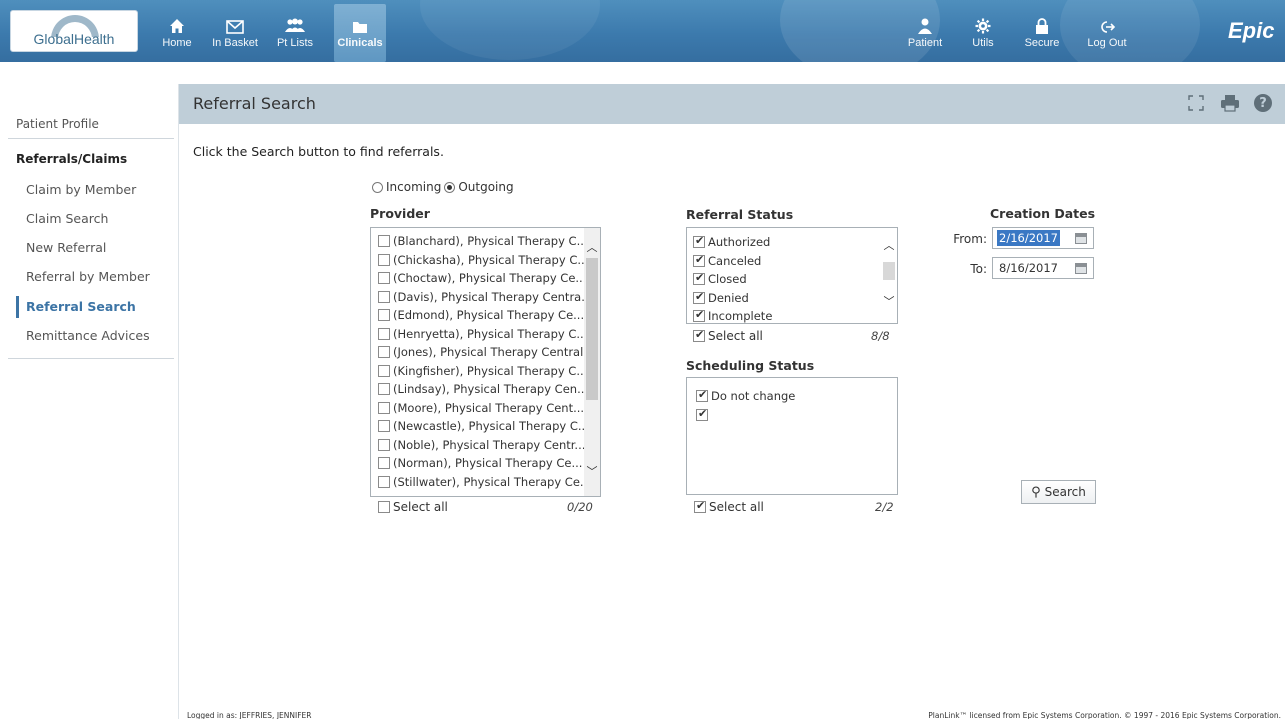 The height and width of the screenshot is (719, 1285). I want to click on incoming-radio, so click(377, 187).